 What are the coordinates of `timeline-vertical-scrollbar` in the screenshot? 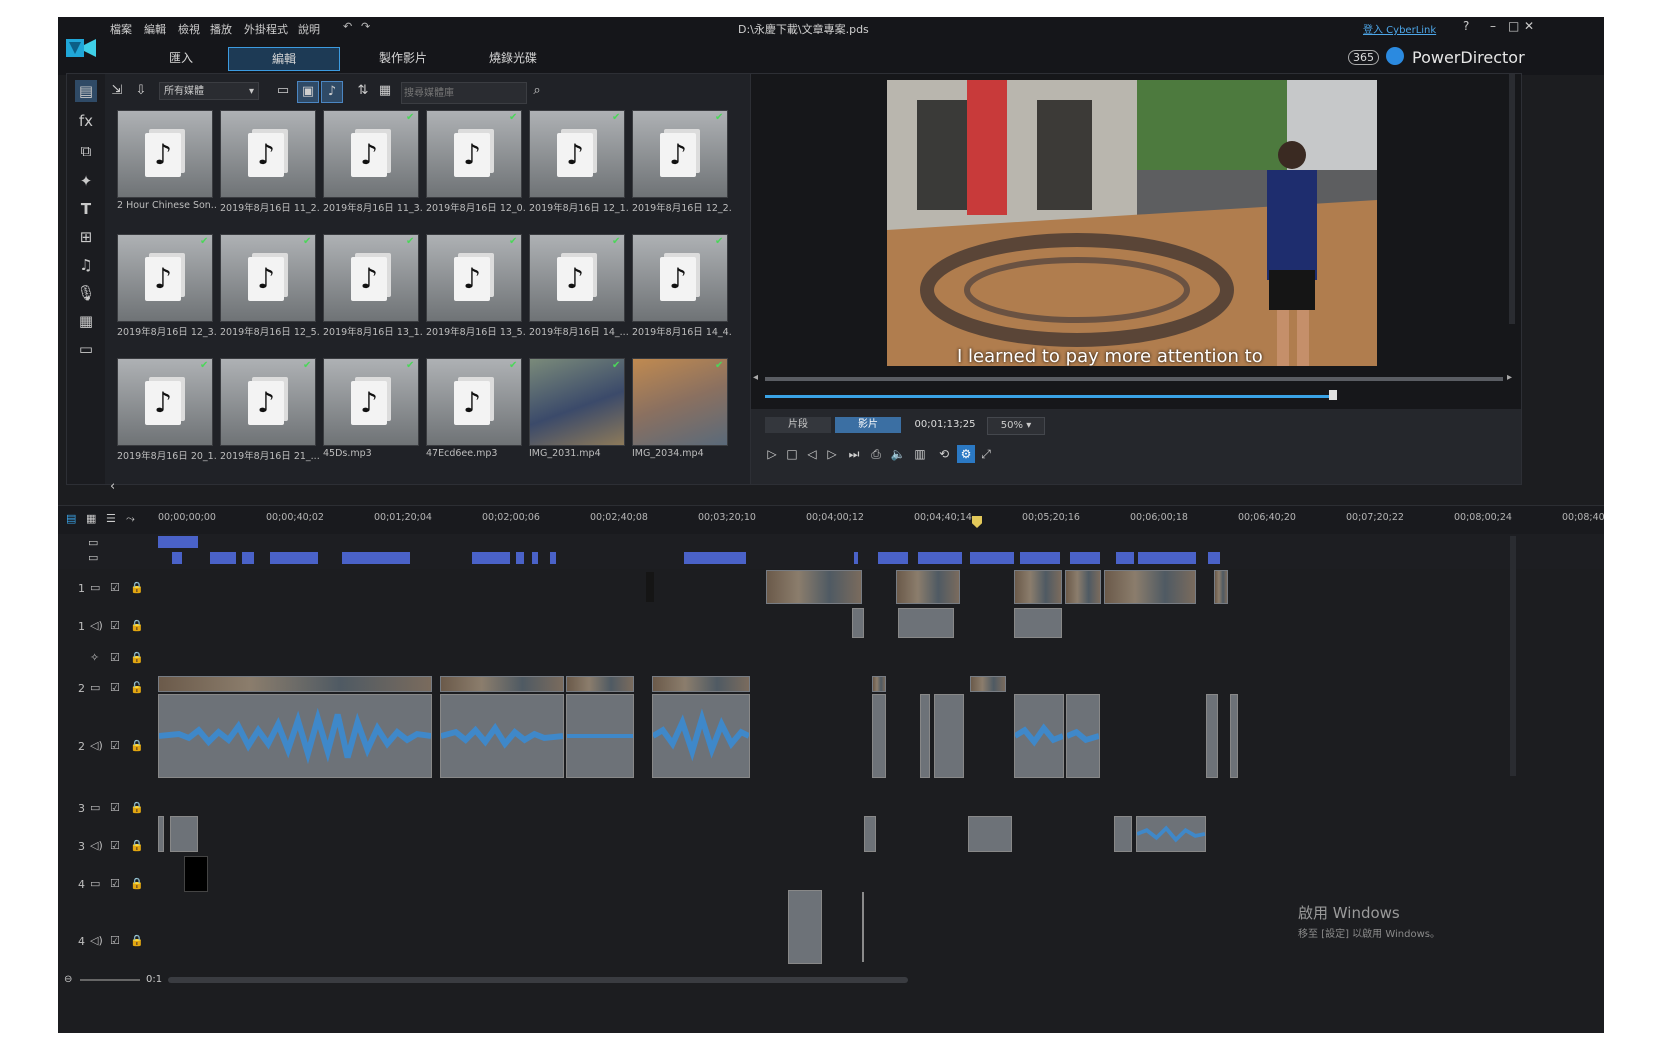 It's located at (1513, 656).